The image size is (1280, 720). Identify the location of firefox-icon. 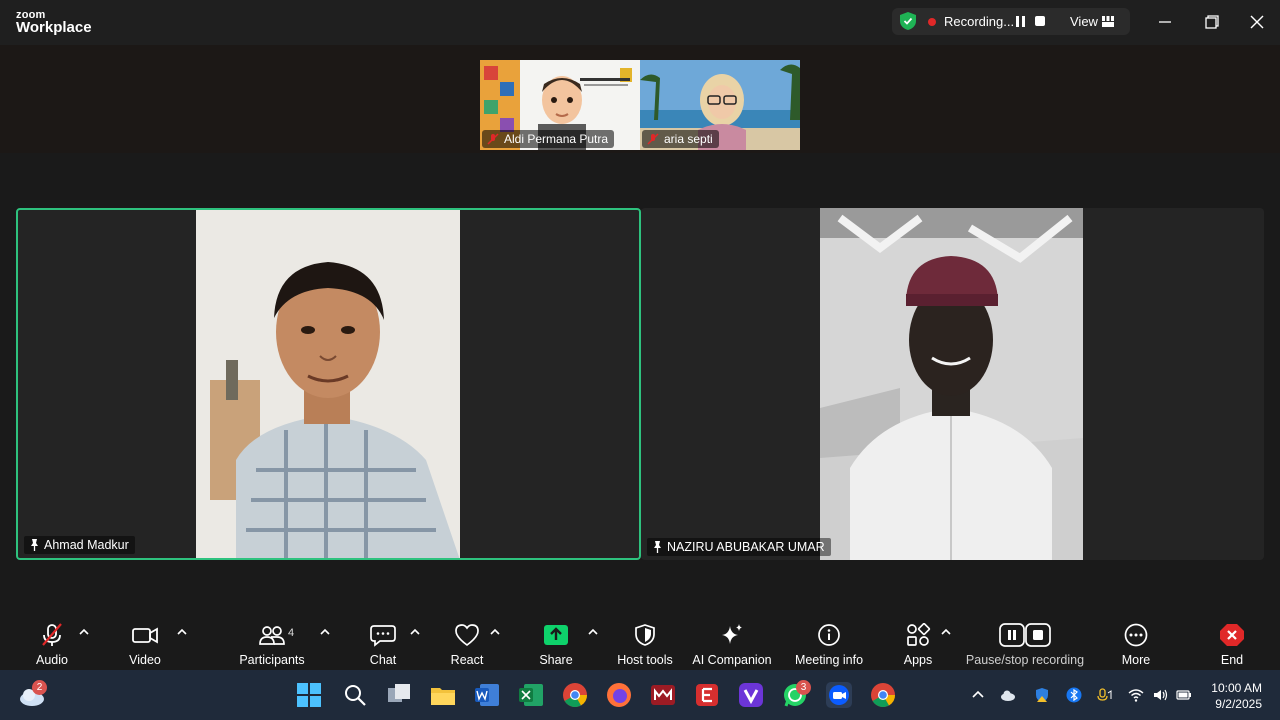
(619, 695).